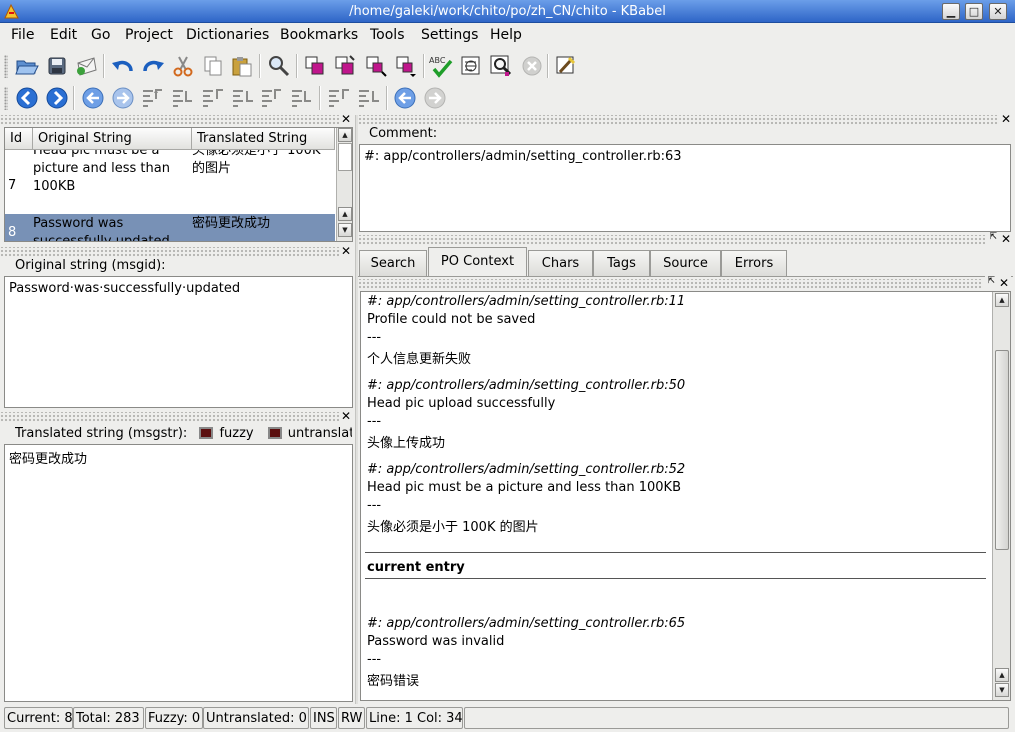  Describe the element at coordinates (279, 66) in the screenshot. I see `find-button` at that location.